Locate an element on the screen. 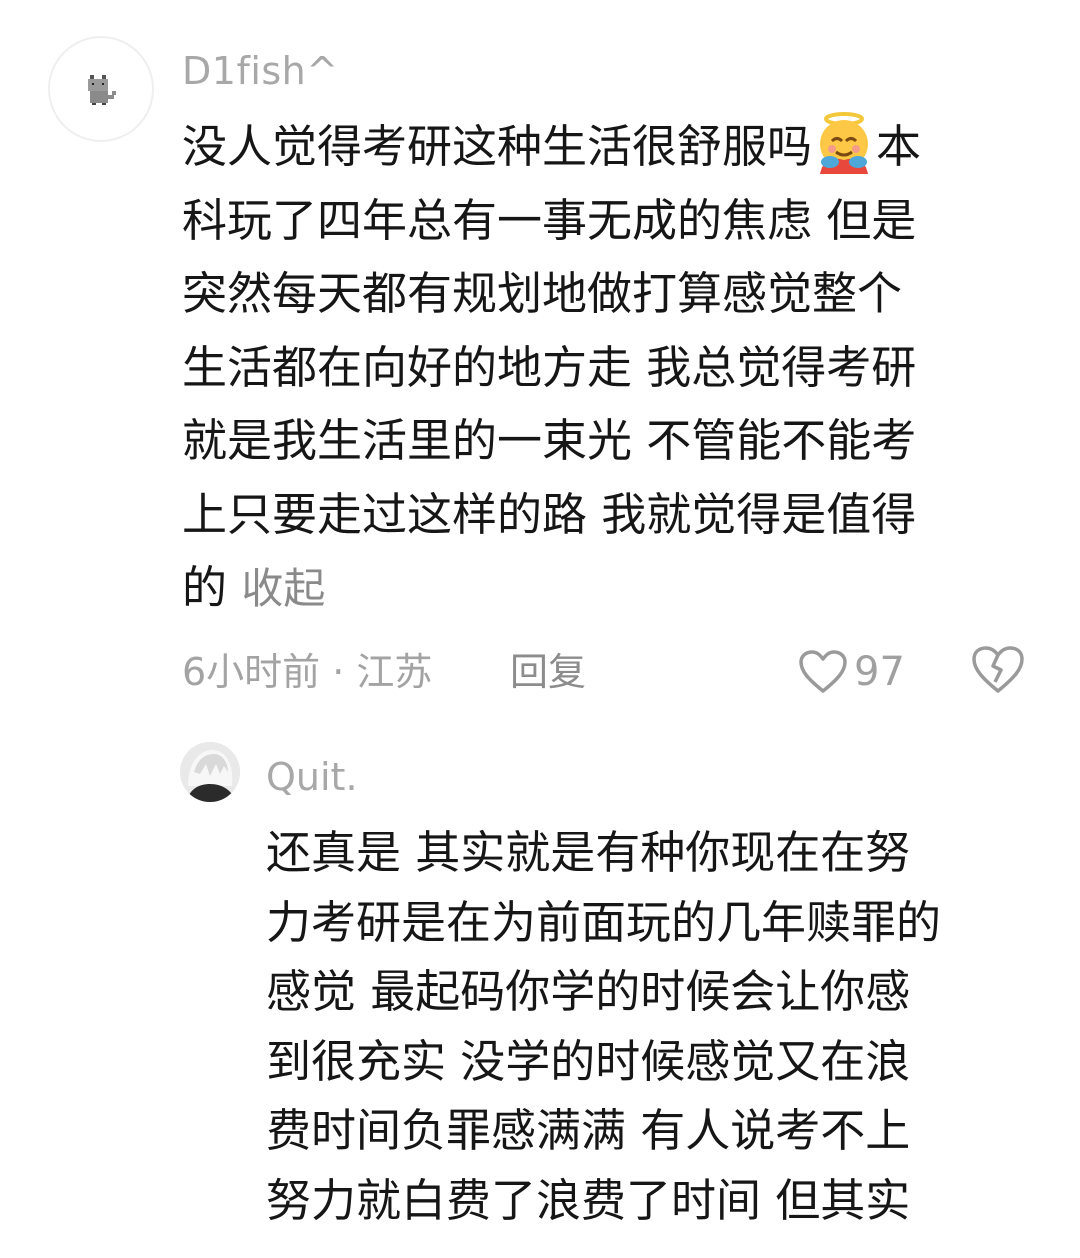 This screenshot has width=1080, height=1258. reply-line-3: 感觉 最起码你学的时候会让你感 is located at coordinates (588, 991).